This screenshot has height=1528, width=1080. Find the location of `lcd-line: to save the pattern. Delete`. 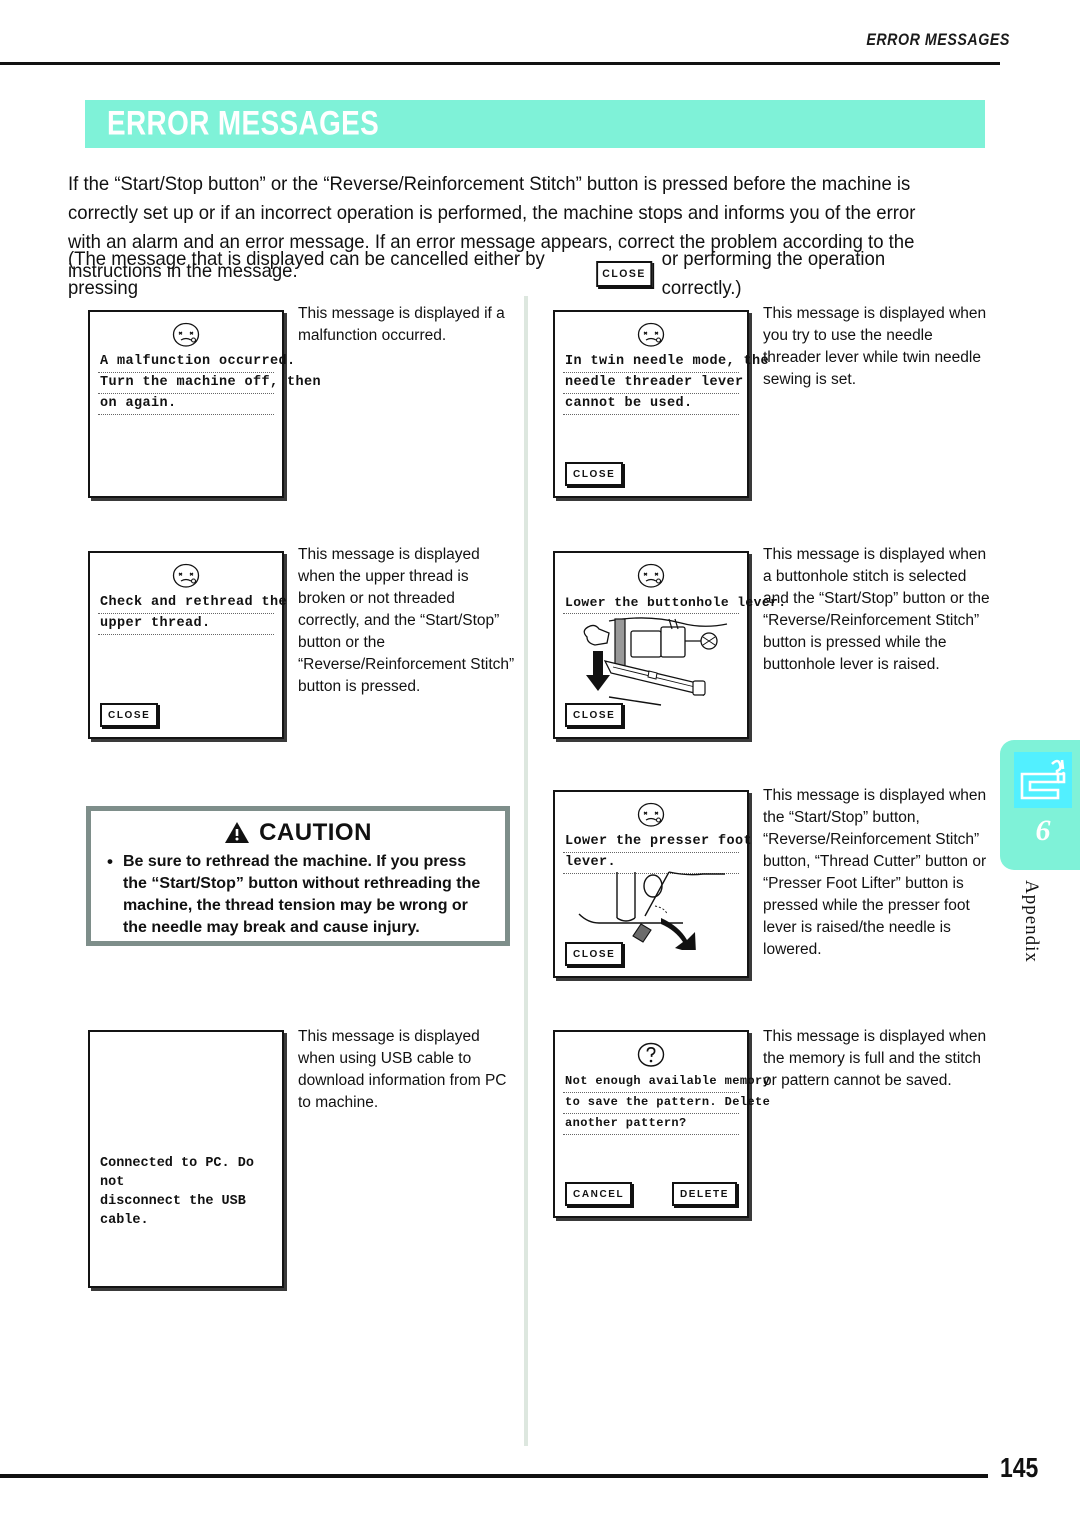

lcd-line: to save the pattern. Delete is located at coordinates (666, 1103).